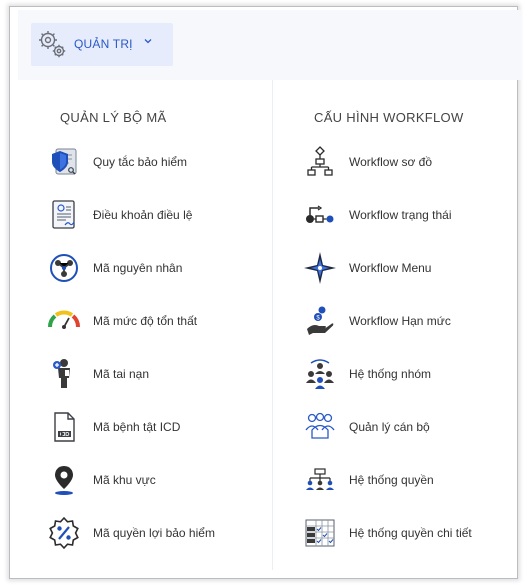 The width and height of the screenshot is (527, 586). I want to click on menu-item-insurance-benefit-codes: Mã quyền lợi bảo hiểm, so click(131, 533).